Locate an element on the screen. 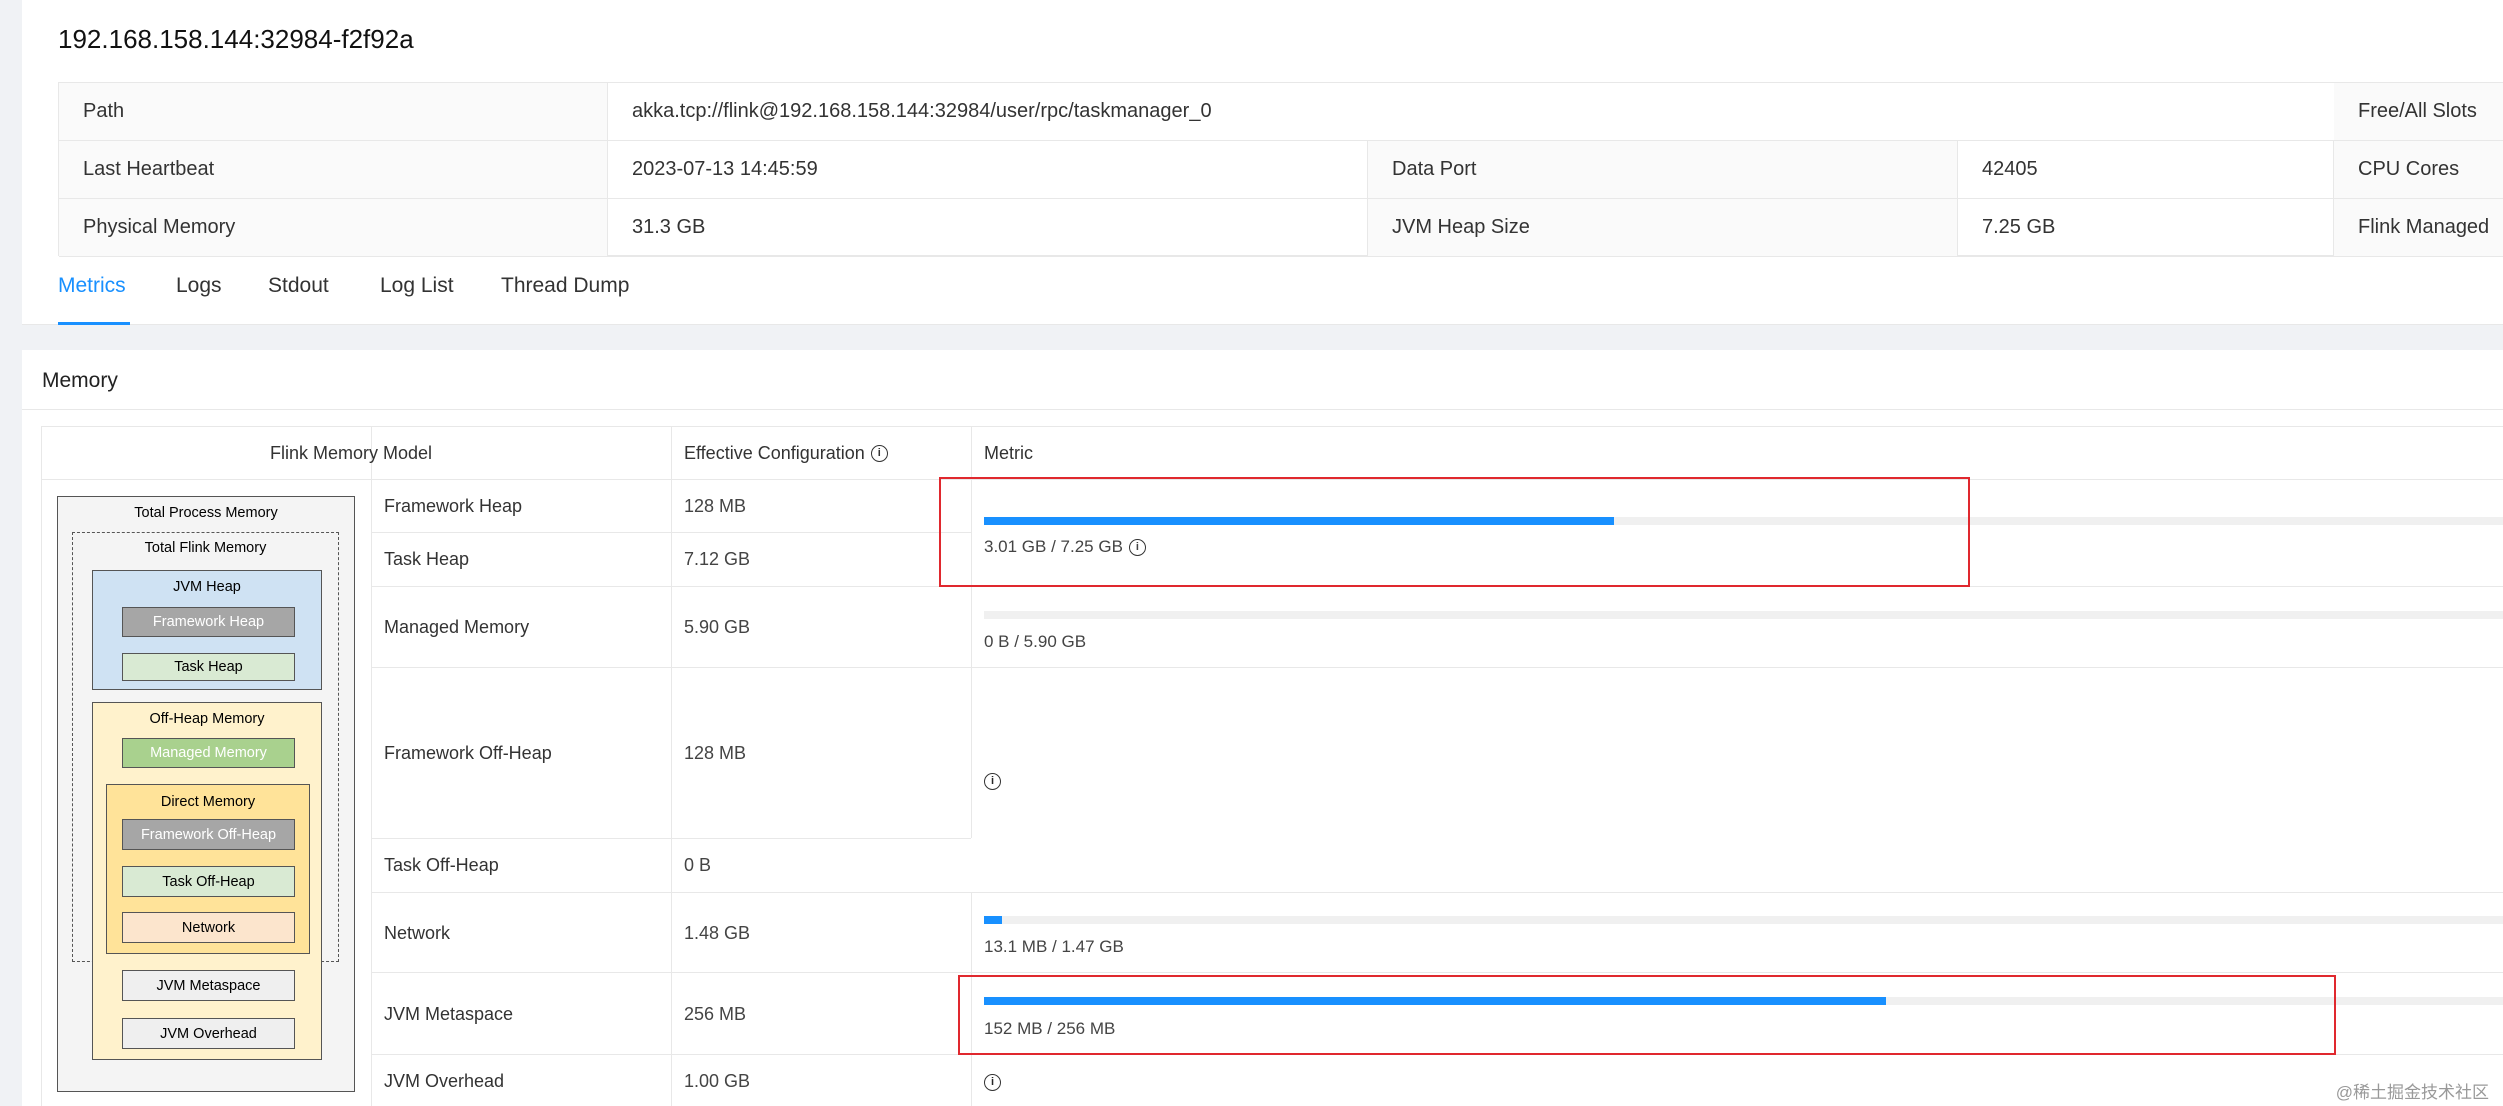 The width and height of the screenshot is (2503, 1106). active-tab-indicator is located at coordinates (94, 323).